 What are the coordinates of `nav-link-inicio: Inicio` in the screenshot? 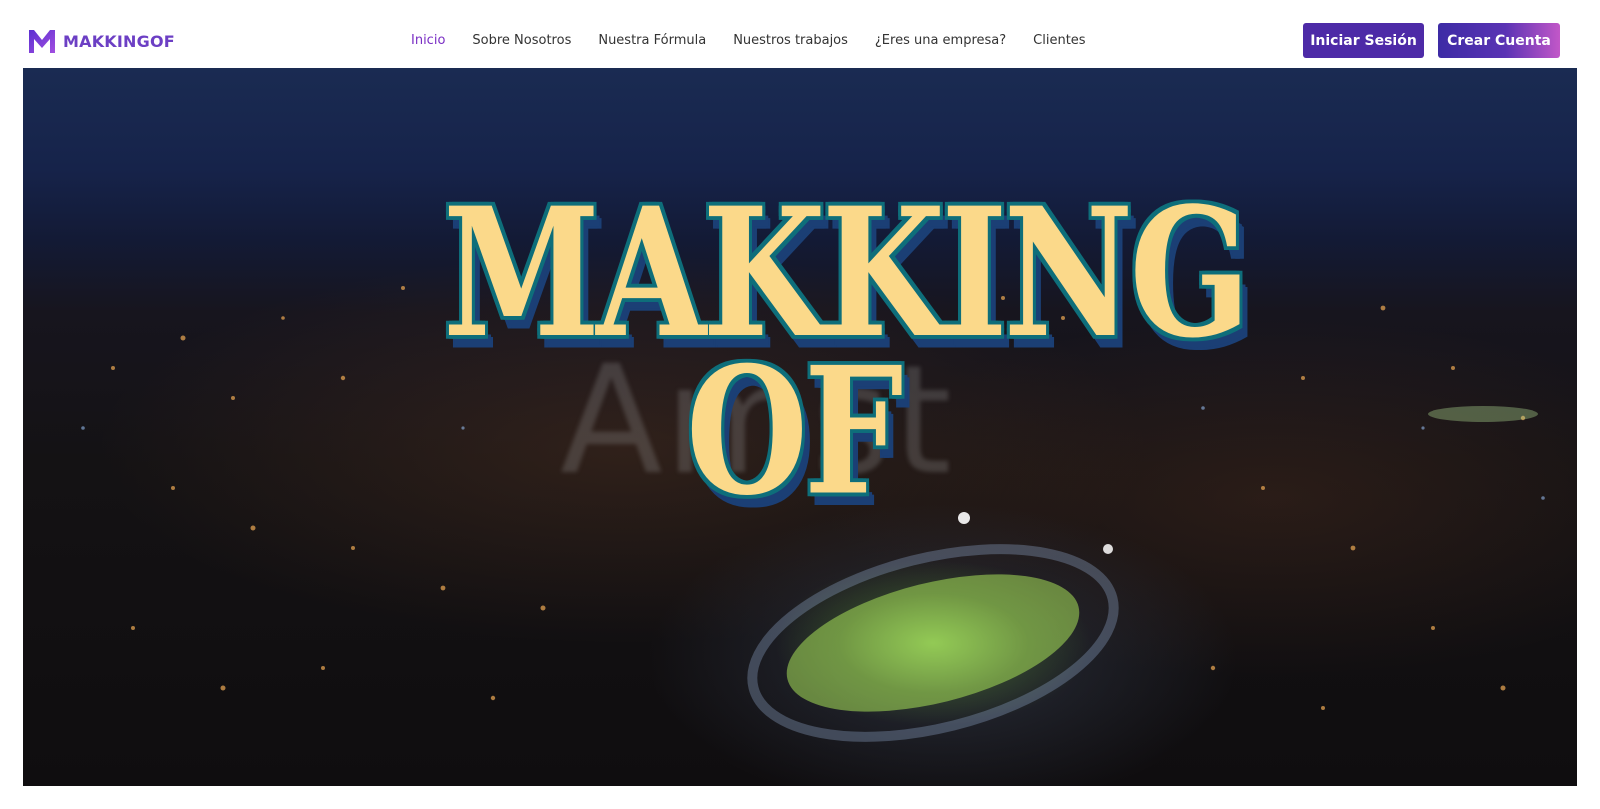 It's located at (428, 41).